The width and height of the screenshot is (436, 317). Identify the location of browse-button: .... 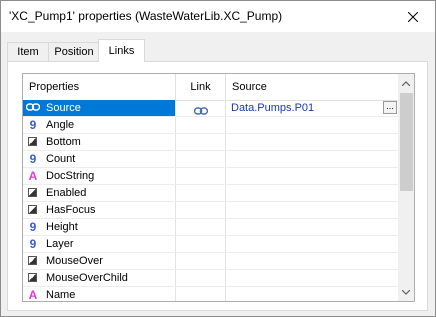
(390, 107).